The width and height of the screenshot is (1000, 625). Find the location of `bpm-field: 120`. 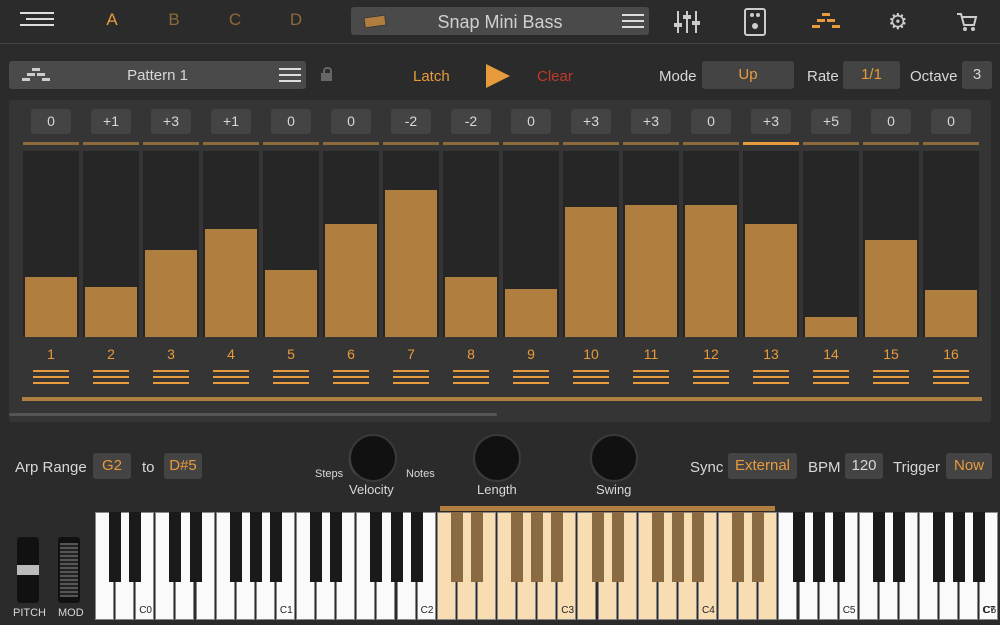

bpm-field: 120 is located at coordinates (864, 466).